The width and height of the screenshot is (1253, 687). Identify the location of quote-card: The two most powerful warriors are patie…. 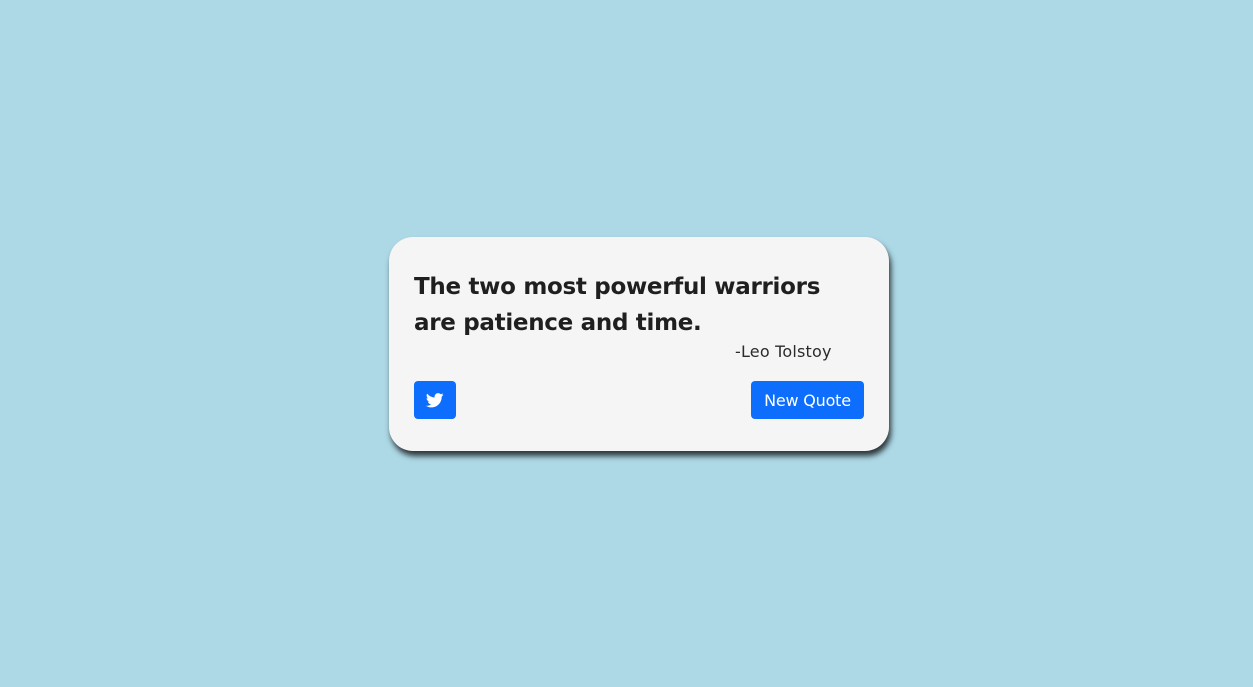
(639, 344).